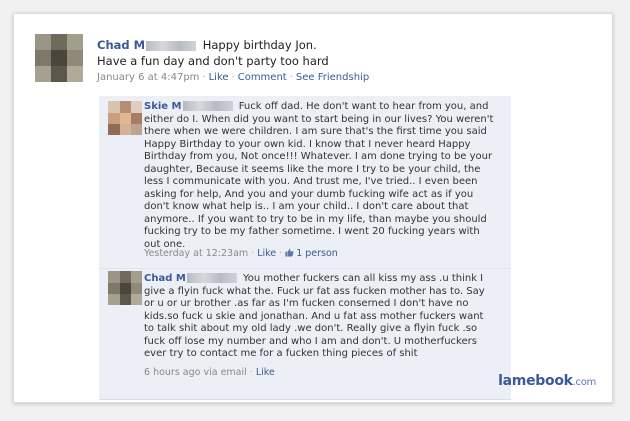  What do you see at coordinates (125, 118) in the screenshot?
I see `avatar-skie` at bounding box center [125, 118].